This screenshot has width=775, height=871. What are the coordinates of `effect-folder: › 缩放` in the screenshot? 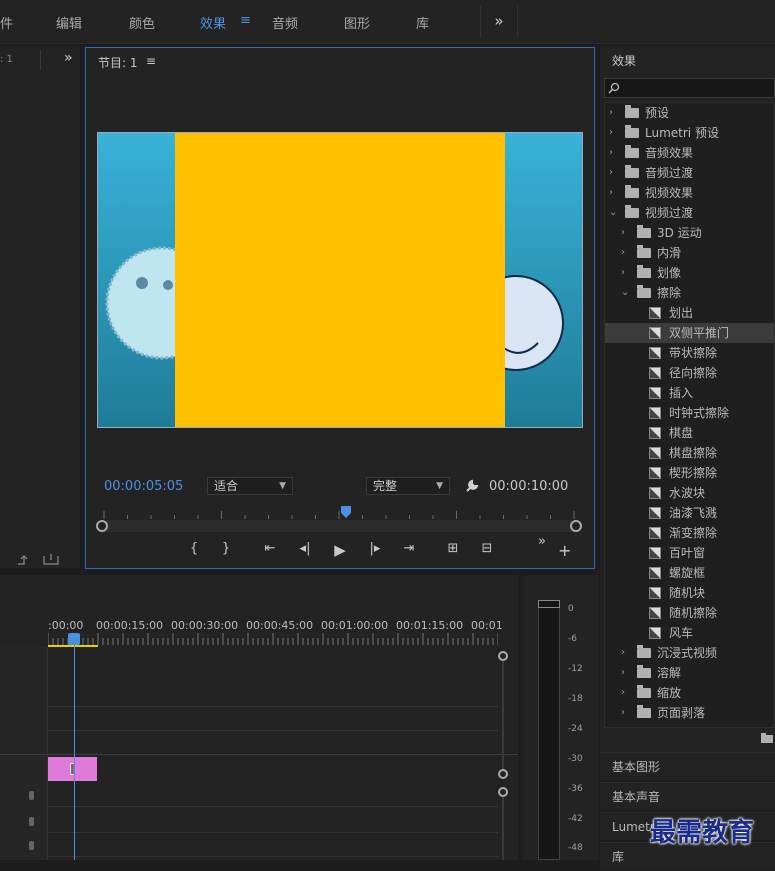 It's located at (689, 693).